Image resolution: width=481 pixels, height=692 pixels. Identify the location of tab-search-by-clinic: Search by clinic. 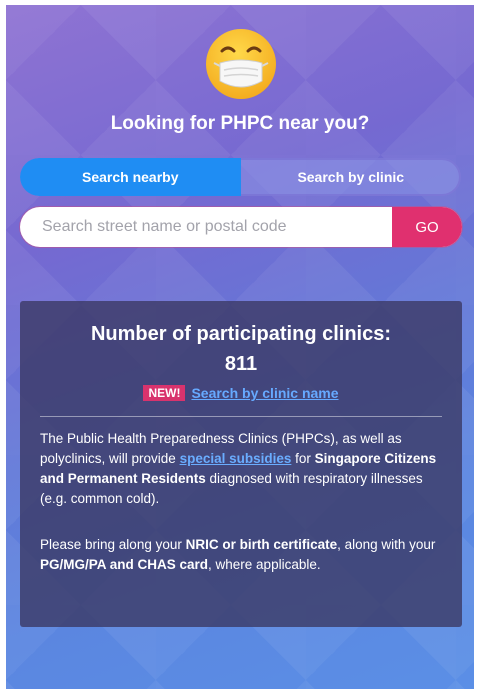
(351, 177).